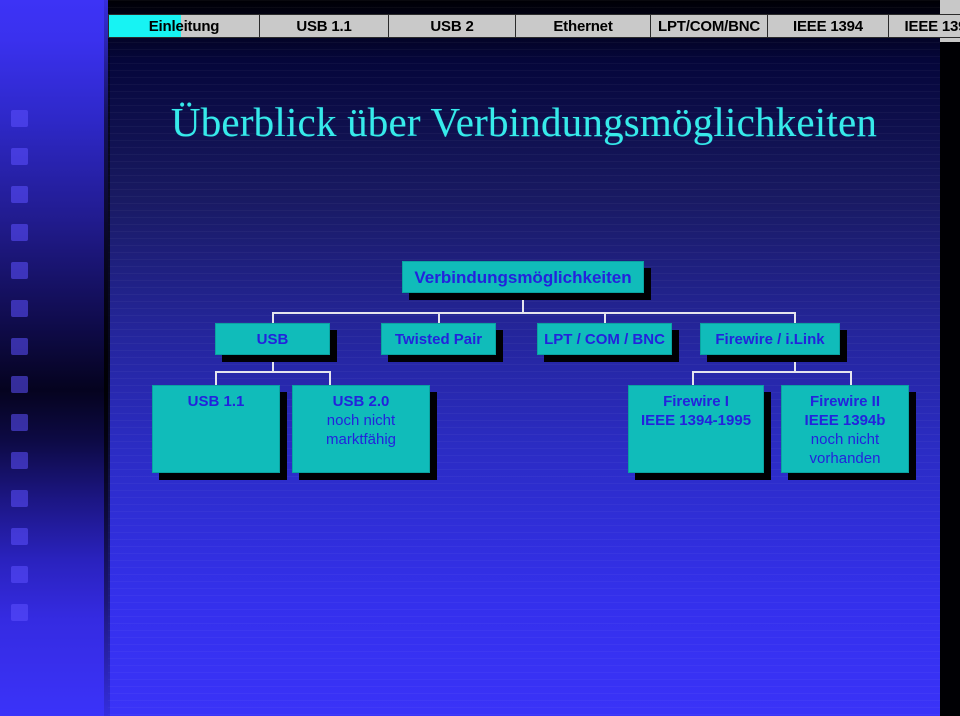 This screenshot has height=716, width=960. I want to click on node-label: Firewire / i.Link, so click(770, 339).